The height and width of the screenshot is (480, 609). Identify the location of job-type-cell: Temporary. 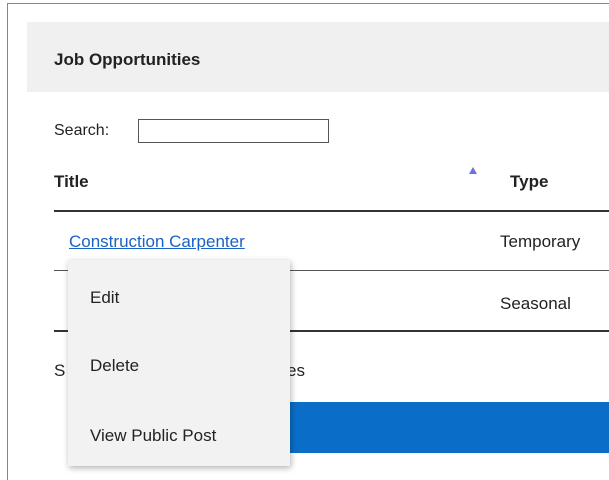
(540, 241).